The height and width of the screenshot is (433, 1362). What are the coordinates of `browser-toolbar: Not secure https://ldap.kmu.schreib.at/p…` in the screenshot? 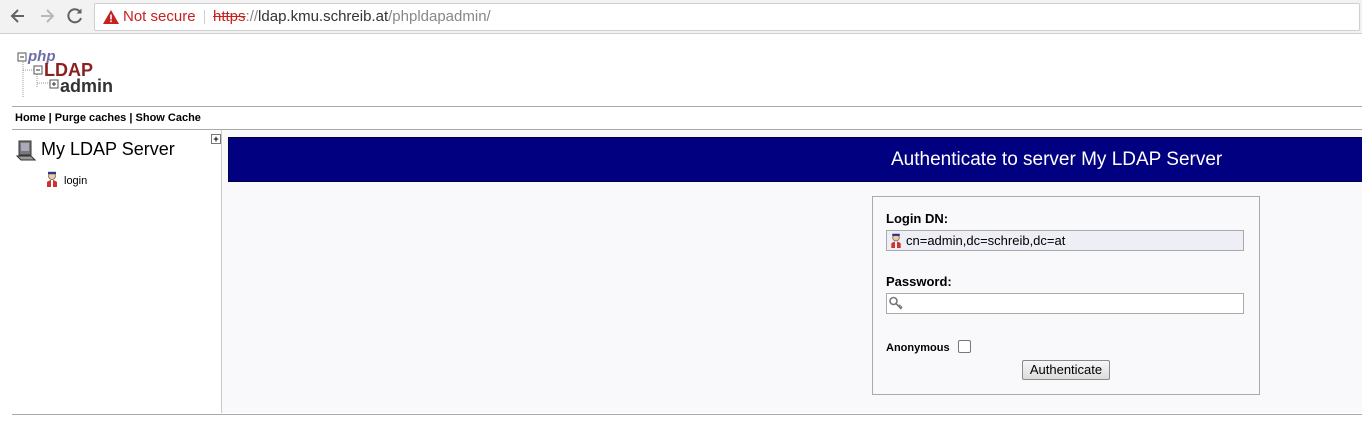 It's located at (681, 17).